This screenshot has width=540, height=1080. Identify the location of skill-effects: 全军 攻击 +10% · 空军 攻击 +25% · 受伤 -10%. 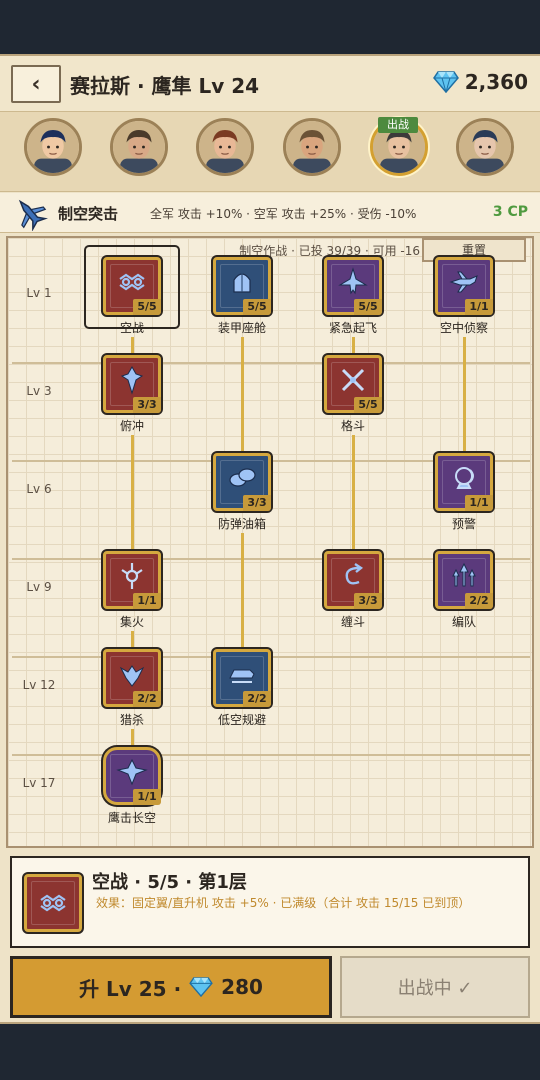
(283, 214).